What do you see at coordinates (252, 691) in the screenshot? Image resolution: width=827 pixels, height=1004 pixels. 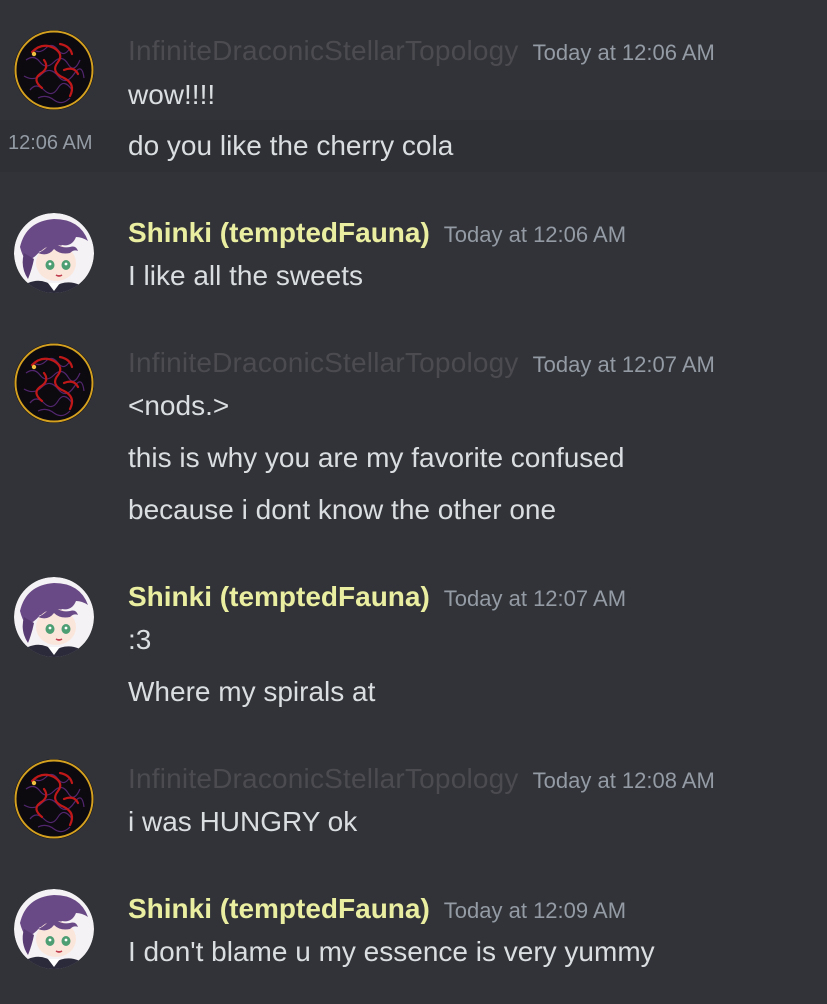 I see `message-text: Where my spirals at` at bounding box center [252, 691].